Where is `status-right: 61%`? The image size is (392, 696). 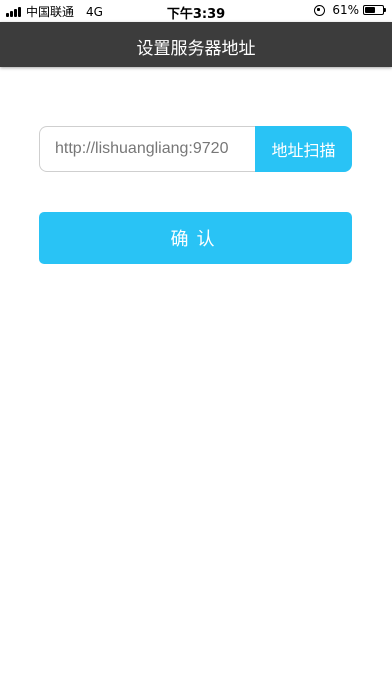
status-right: 61% is located at coordinates (350, 10).